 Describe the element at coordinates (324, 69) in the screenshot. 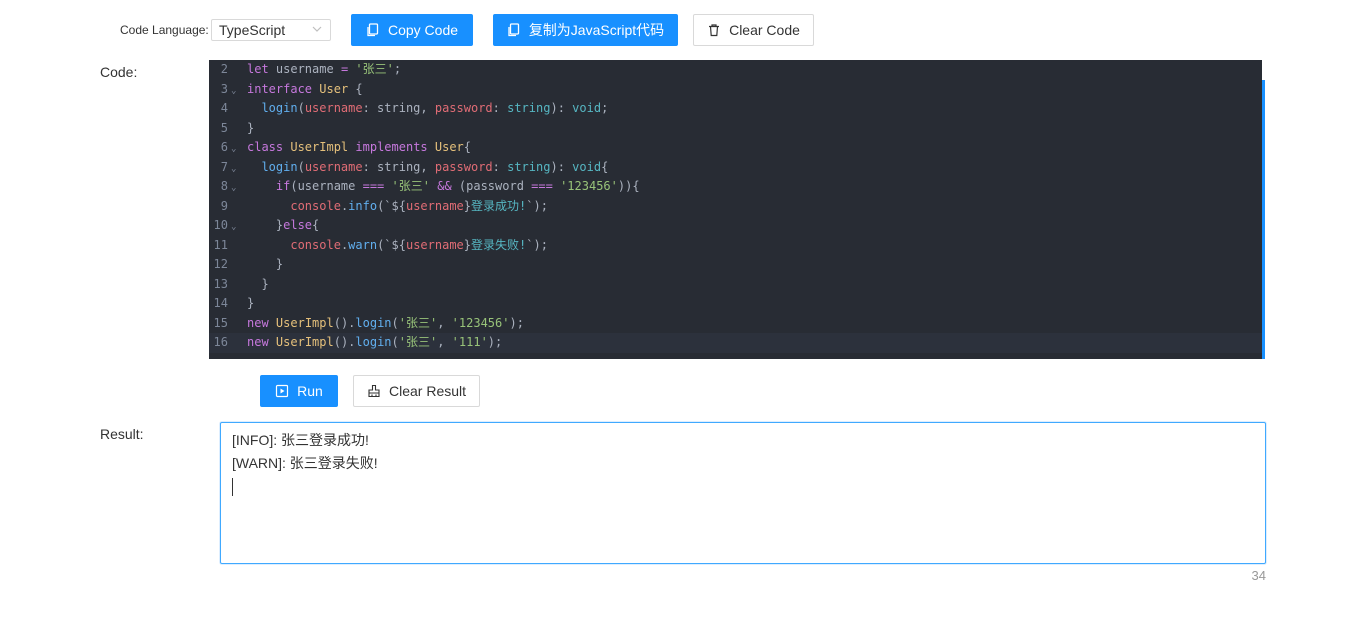

I see `code-text: let username = '张三';` at that location.